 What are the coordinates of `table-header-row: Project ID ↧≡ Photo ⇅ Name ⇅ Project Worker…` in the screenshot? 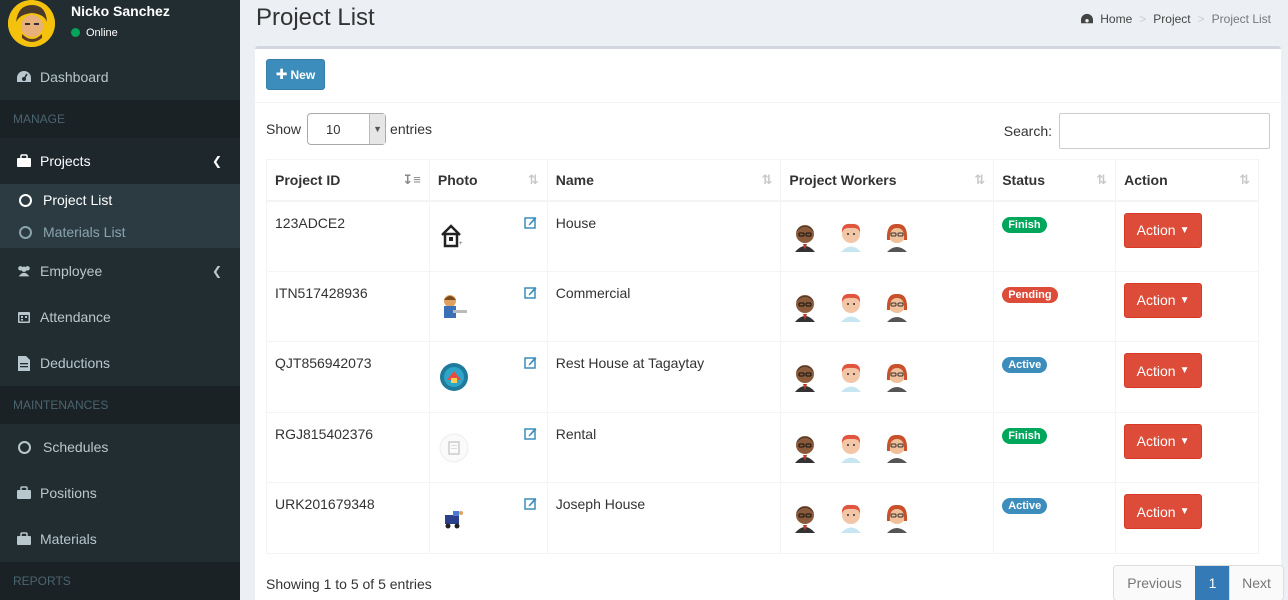 It's located at (762, 180).